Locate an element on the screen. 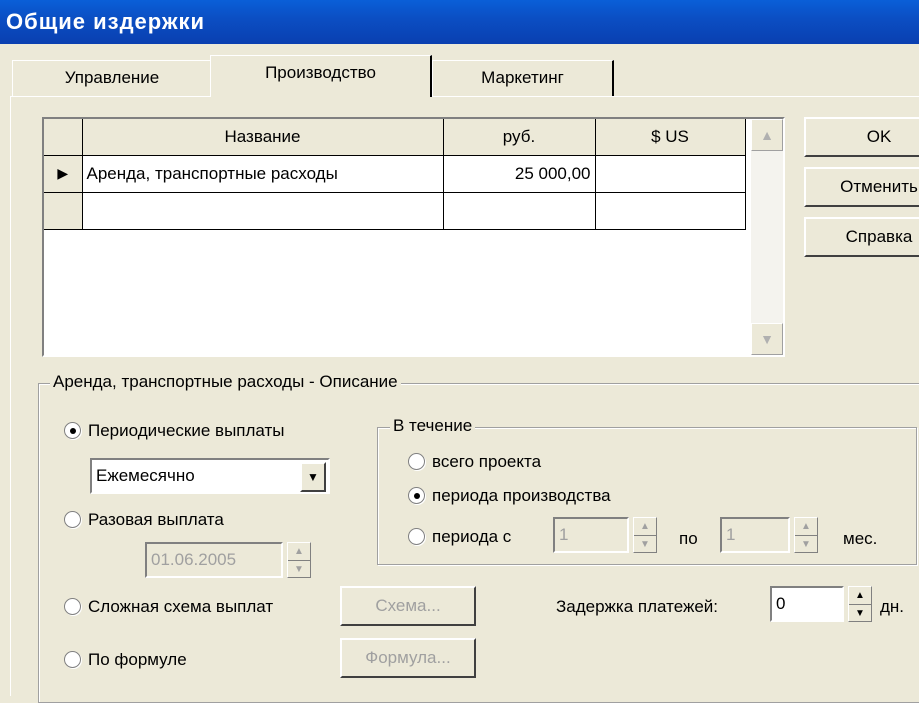  frequency-value: Ежемесячно is located at coordinates (145, 475).